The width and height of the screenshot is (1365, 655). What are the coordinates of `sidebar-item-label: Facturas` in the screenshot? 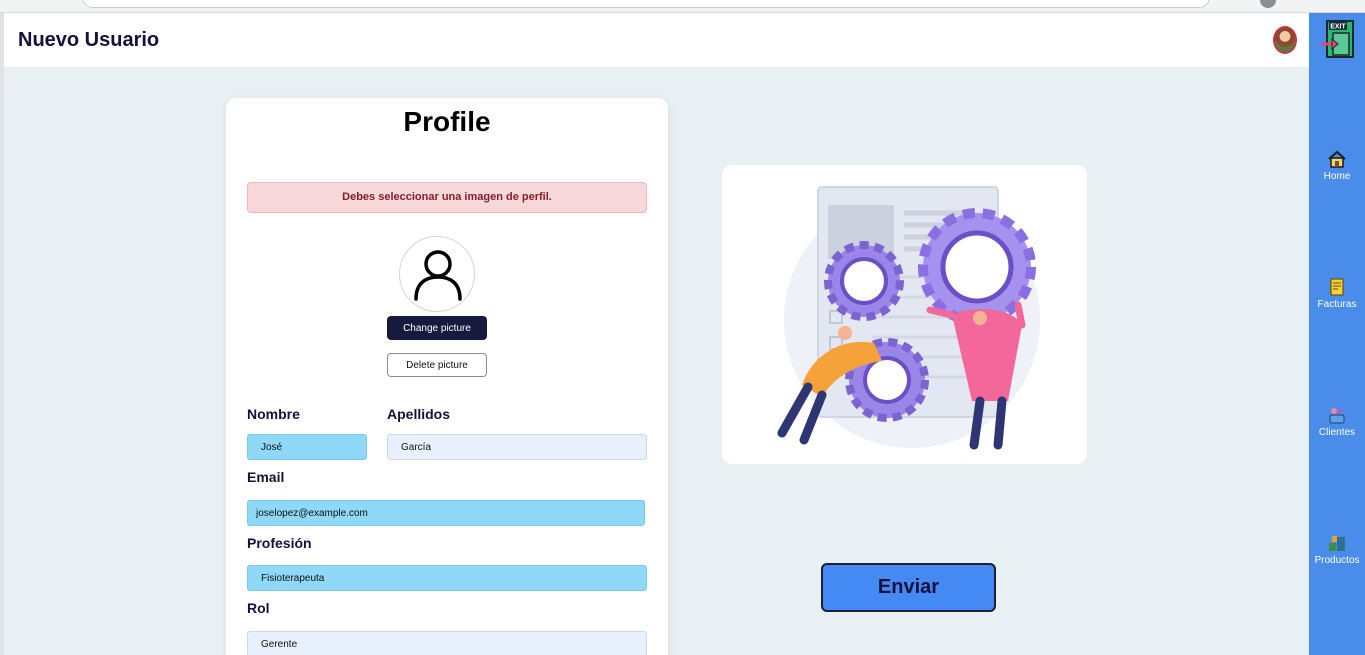 It's located at (1337, 304).